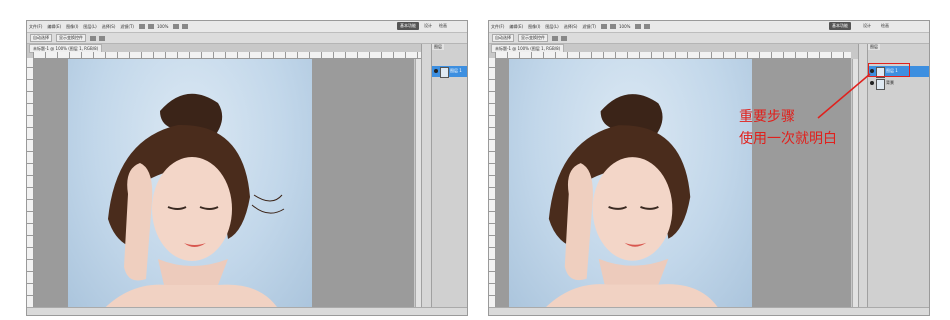 Image resolution: width=950 pixels, height=320 pixels. I want to click on layer-row: 背景, so click(898, 84).